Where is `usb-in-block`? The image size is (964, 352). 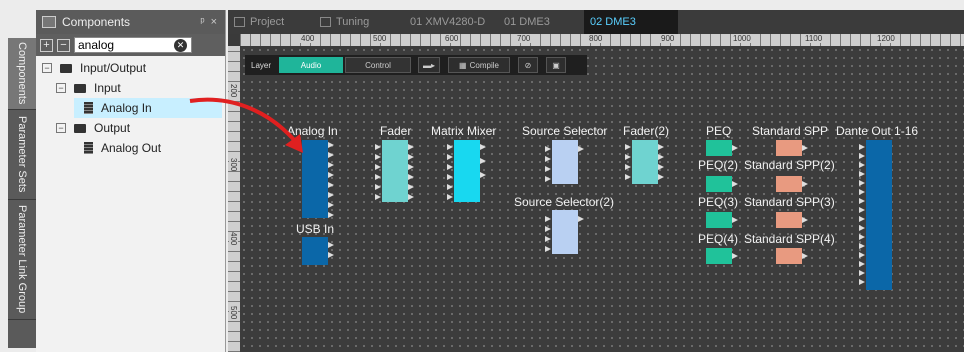
usb-in-block is located at coordinates (315, 251).